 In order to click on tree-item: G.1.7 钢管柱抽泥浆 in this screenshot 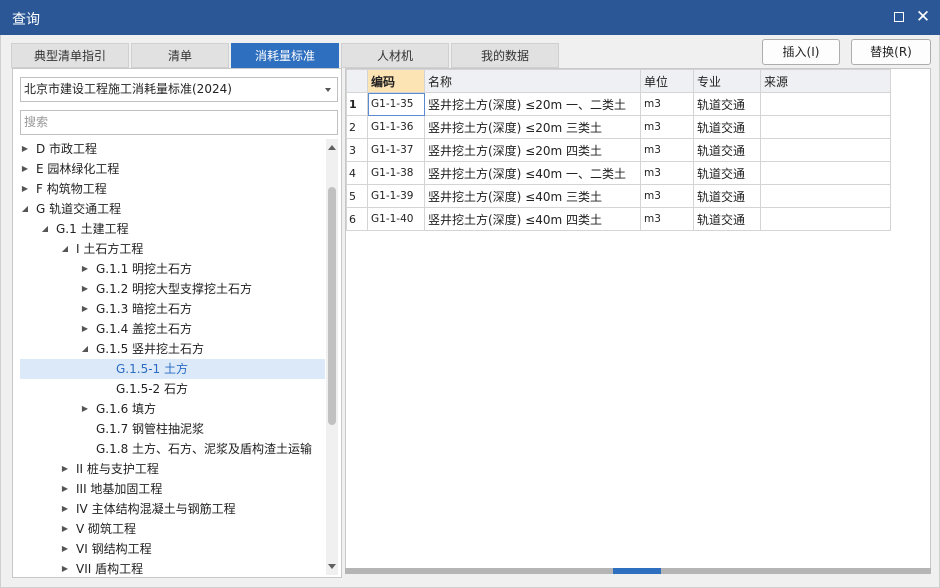, I will do `click(172, 429)`.